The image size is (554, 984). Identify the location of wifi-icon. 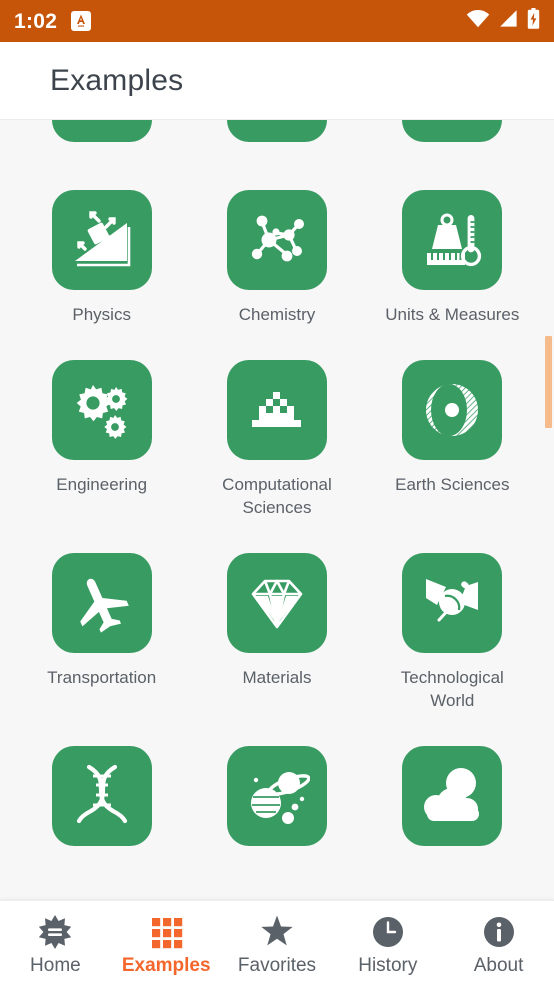
(478, 21).